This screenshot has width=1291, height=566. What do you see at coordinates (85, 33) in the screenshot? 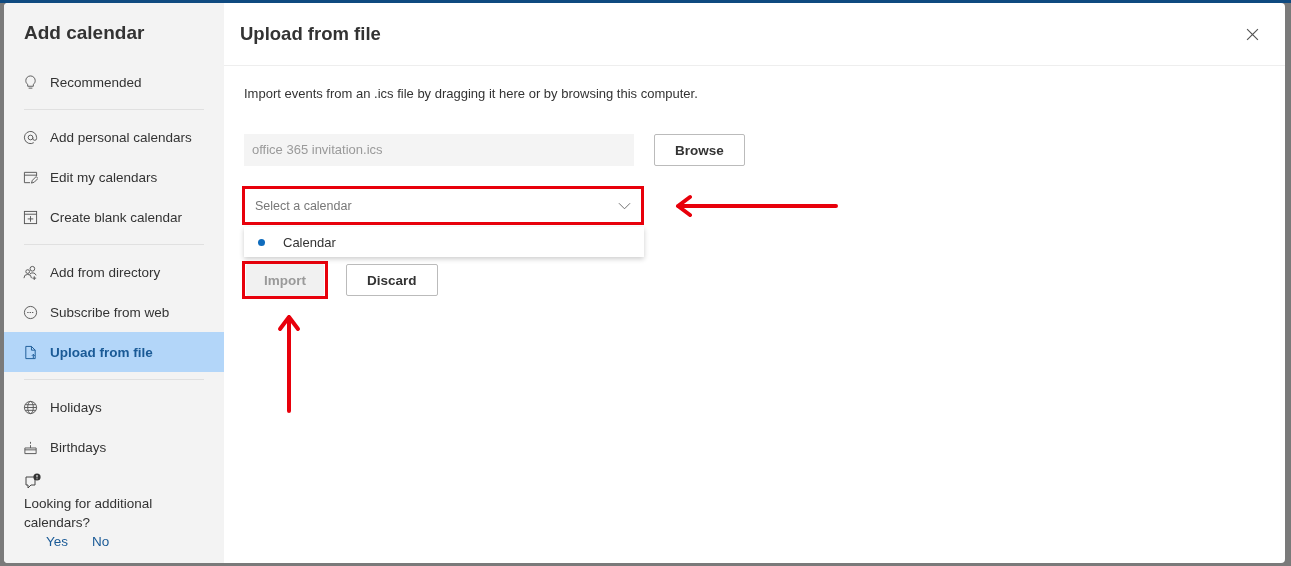
I see `sidebar-title: Add calendar` at bounding box center [85, 33].